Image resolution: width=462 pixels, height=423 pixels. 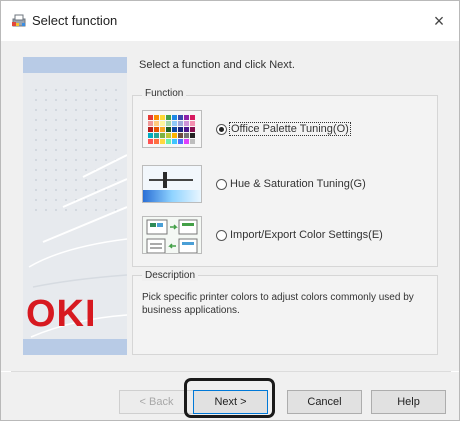 I want to click on option-hue-saturation-tuning: Hue & Saturation Tuning(G), so click(x=254, y=184).